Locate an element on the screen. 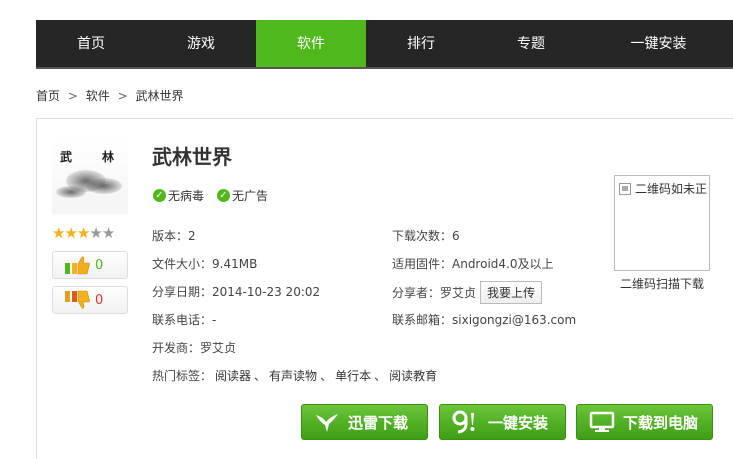  no-ads-badge: ✓ 无广告 is located at coordinates (242, 195).